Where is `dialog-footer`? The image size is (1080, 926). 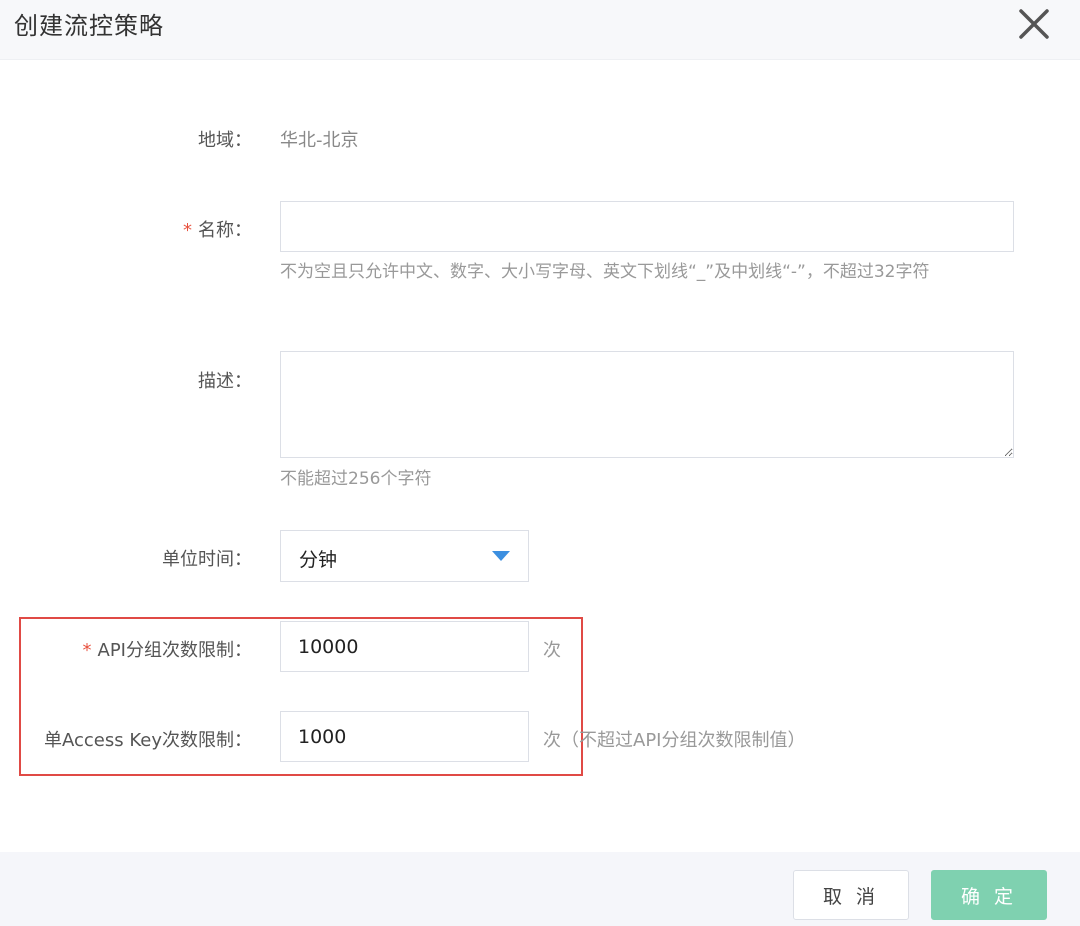 dialog-footer is located at coordinates (540, 889).